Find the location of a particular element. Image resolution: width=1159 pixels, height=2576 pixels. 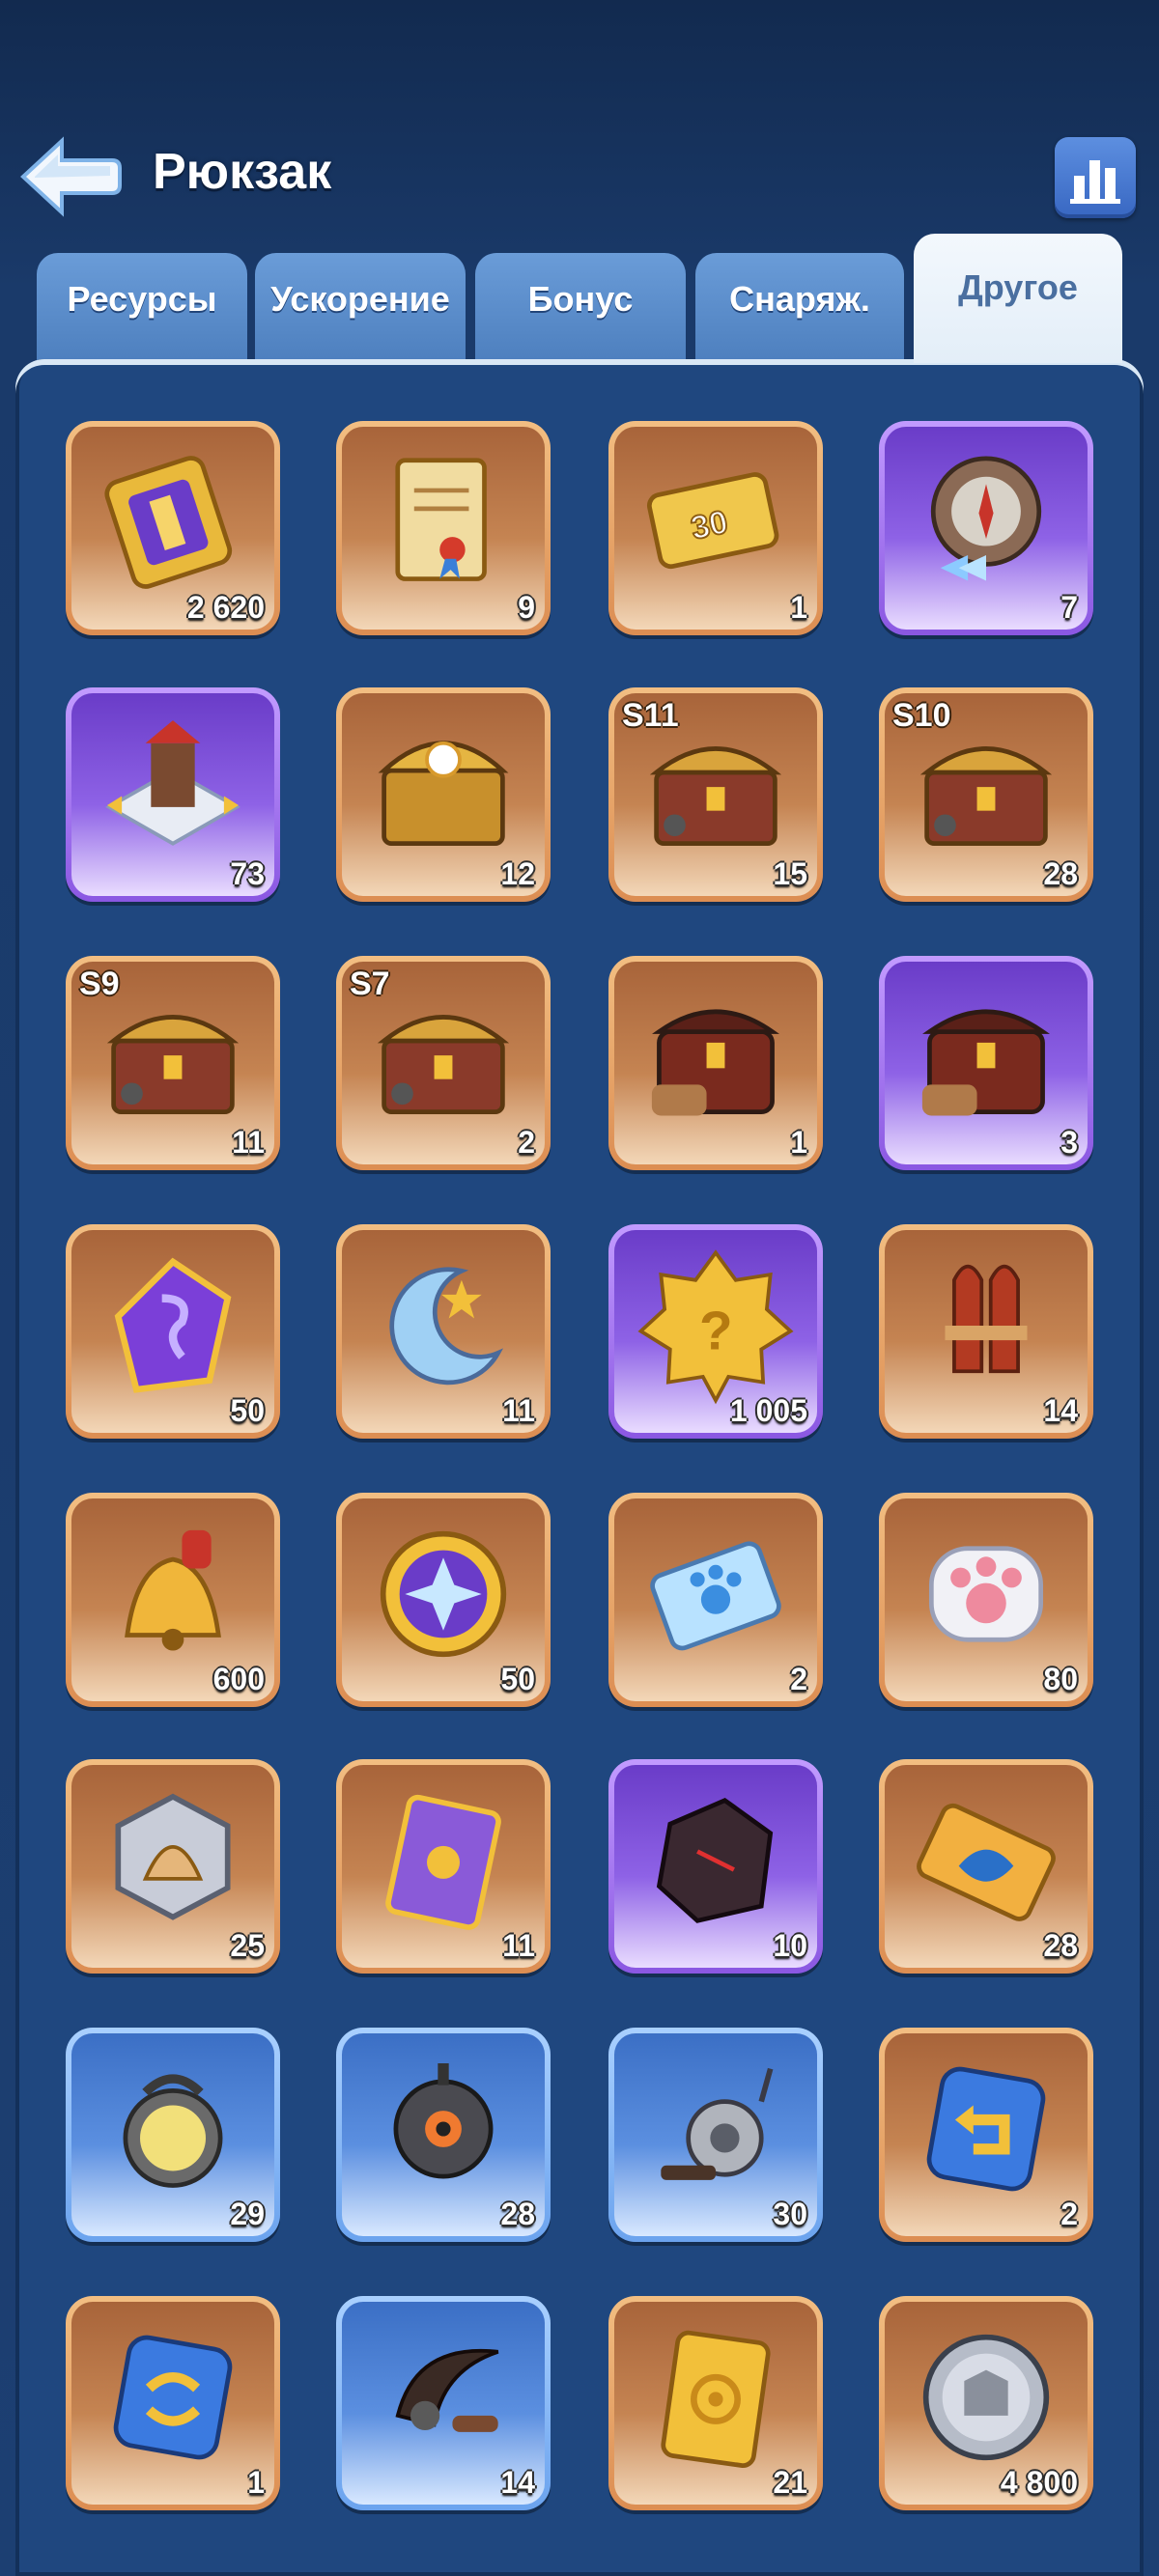

item-count: 9 is located at coordinates (526, 608).